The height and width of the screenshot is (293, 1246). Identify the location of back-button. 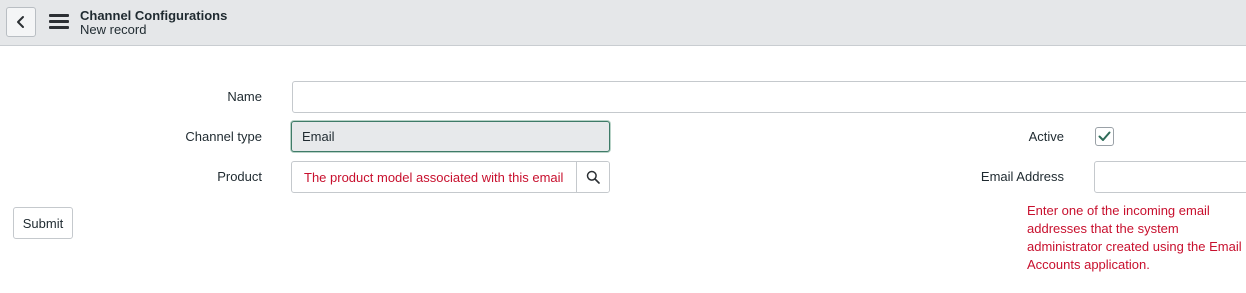
(21, 22).